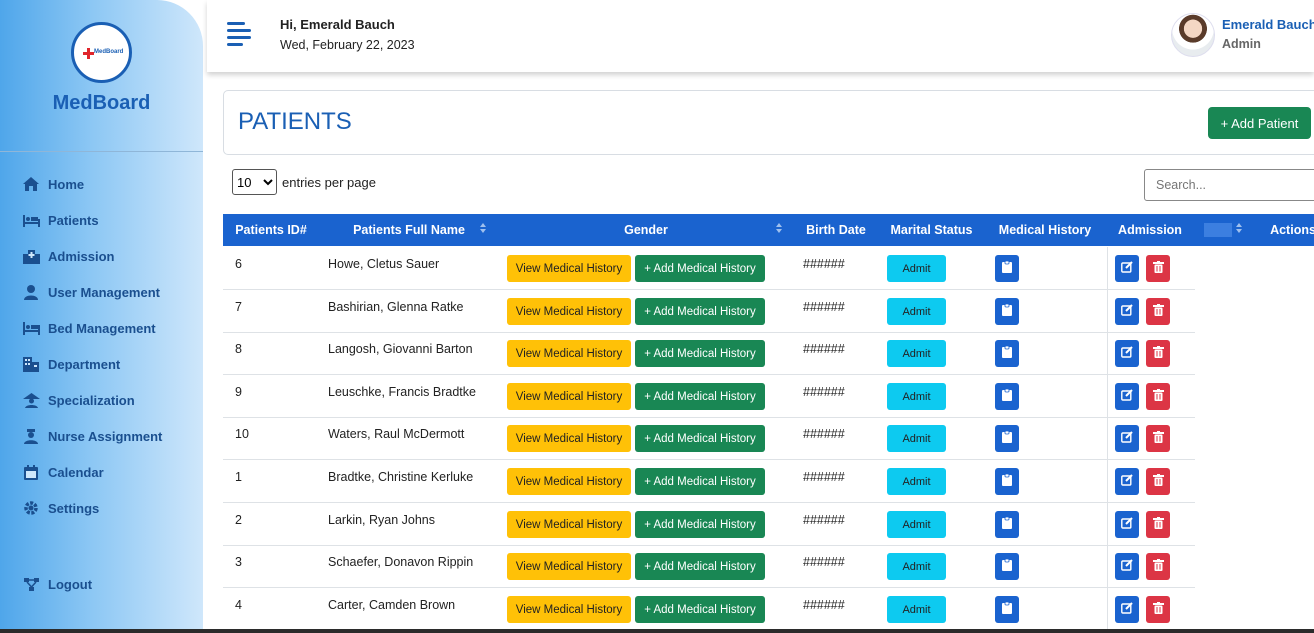  I want to click on sidebar-item-bed-management: Bed Management, so click(89, 328).